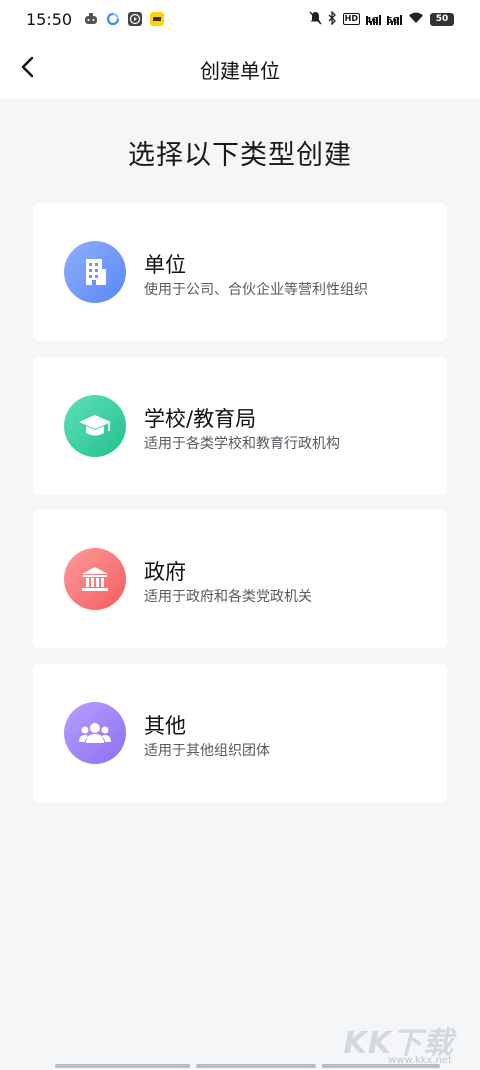  I want to click on status-right: HD 4G 5G 50, so click(381, 18).